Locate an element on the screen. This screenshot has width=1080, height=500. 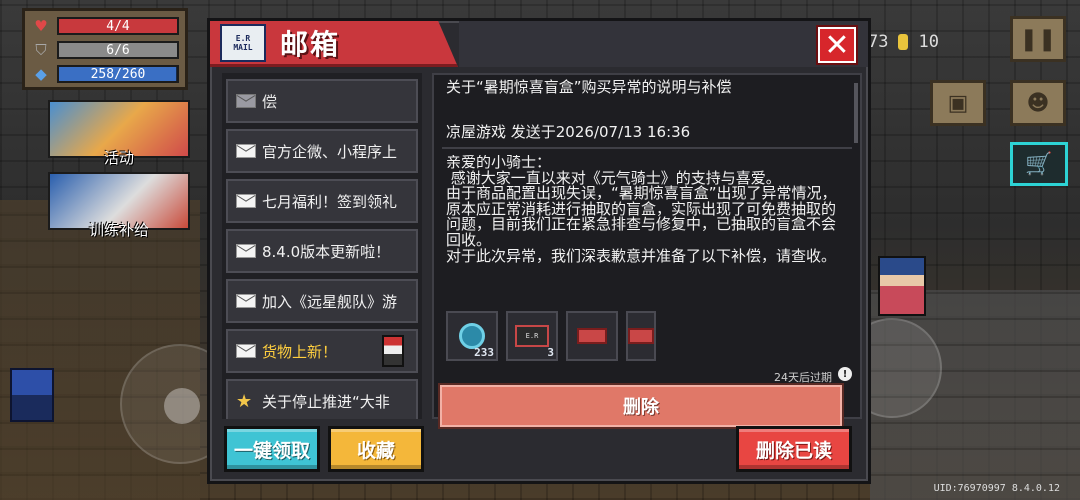
pause-icon: ❚❚ is located at coordinates (1038, 39).